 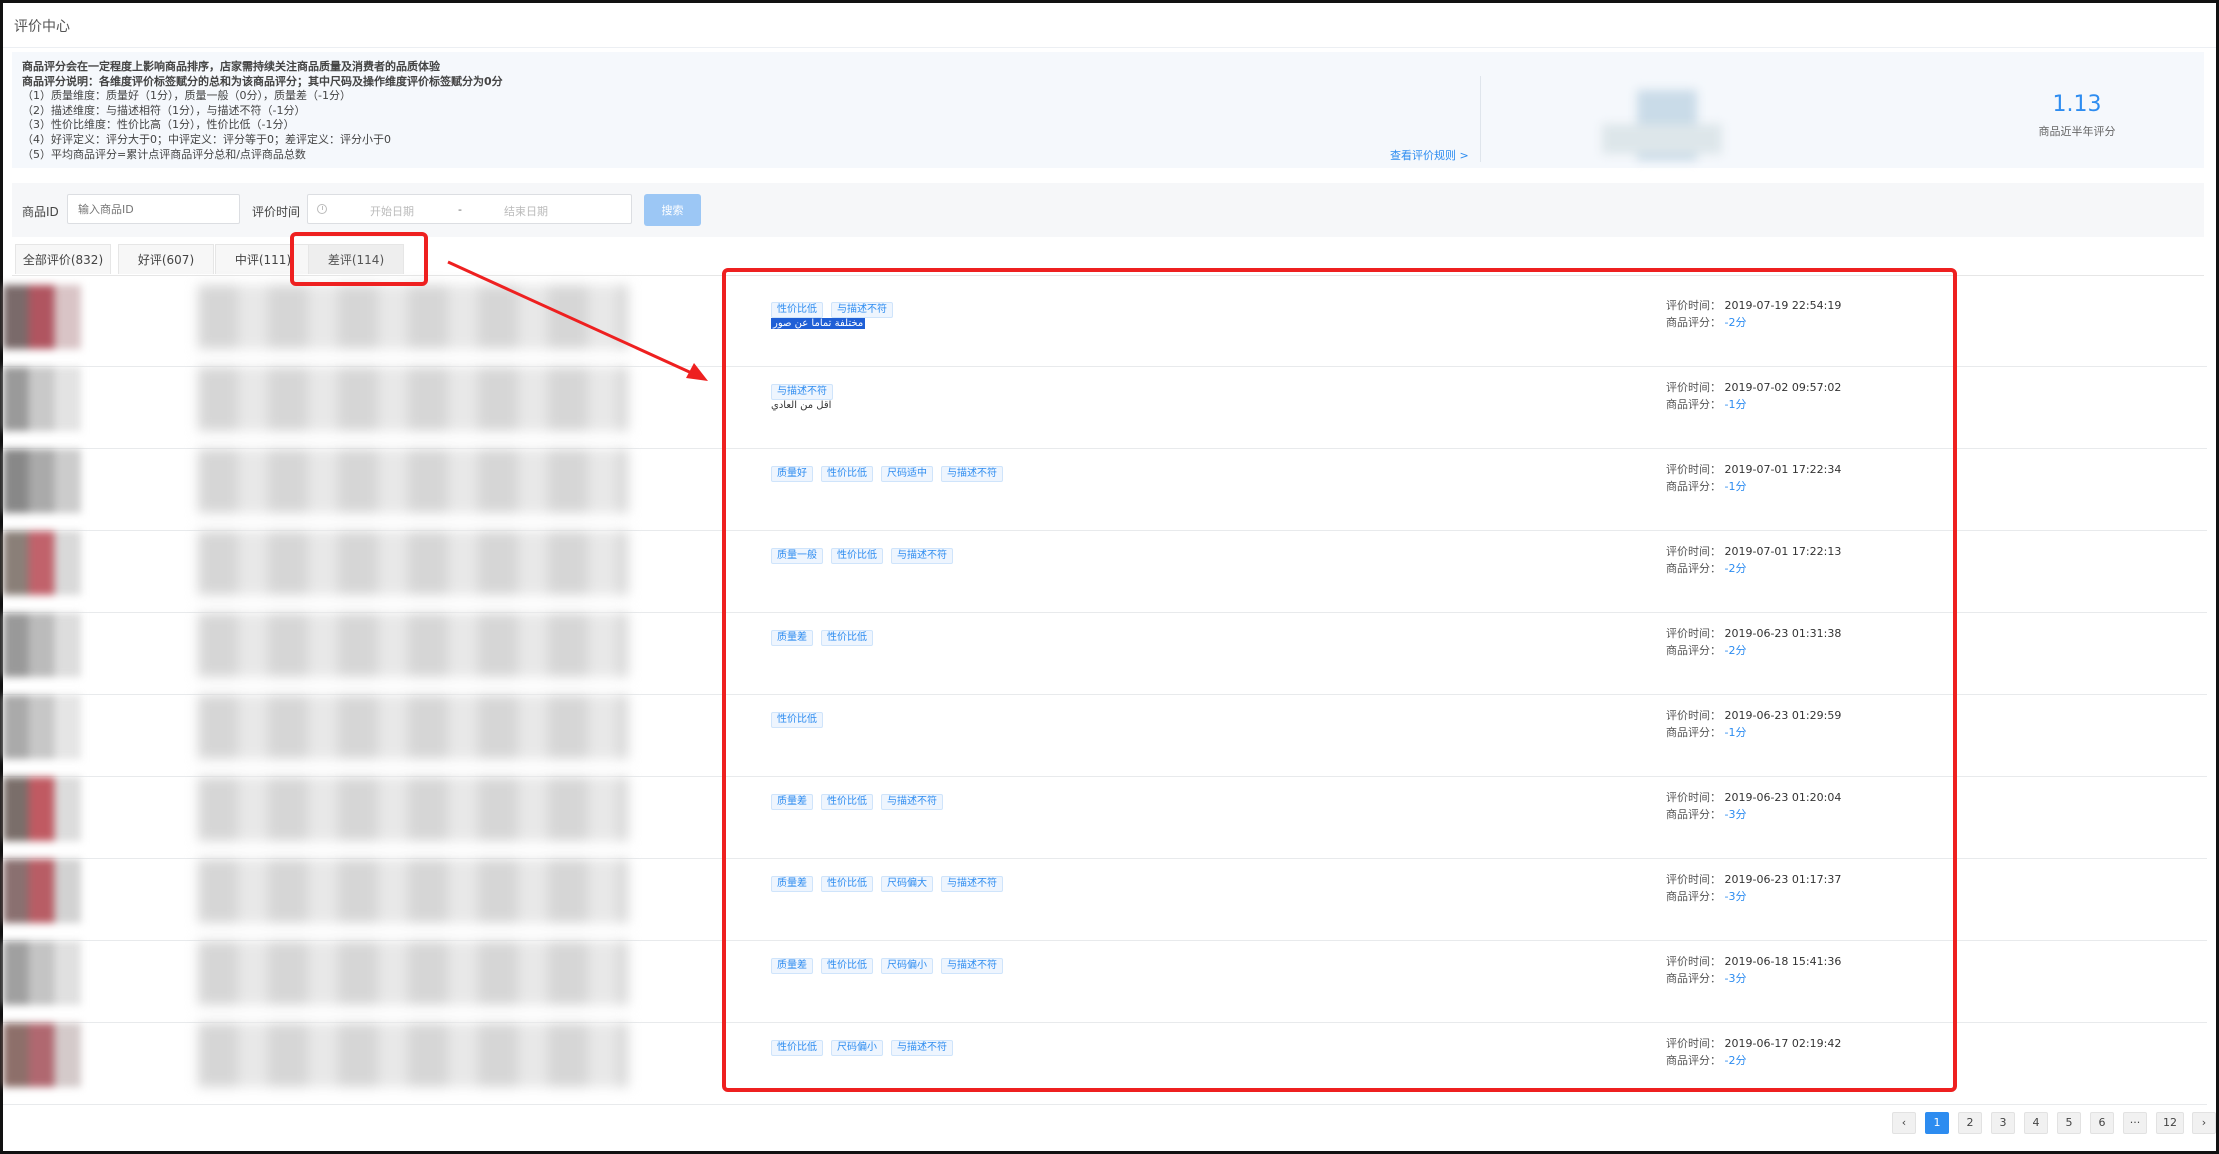 I want to click on page-button-4: 4, so click(x=2036, y=1123).